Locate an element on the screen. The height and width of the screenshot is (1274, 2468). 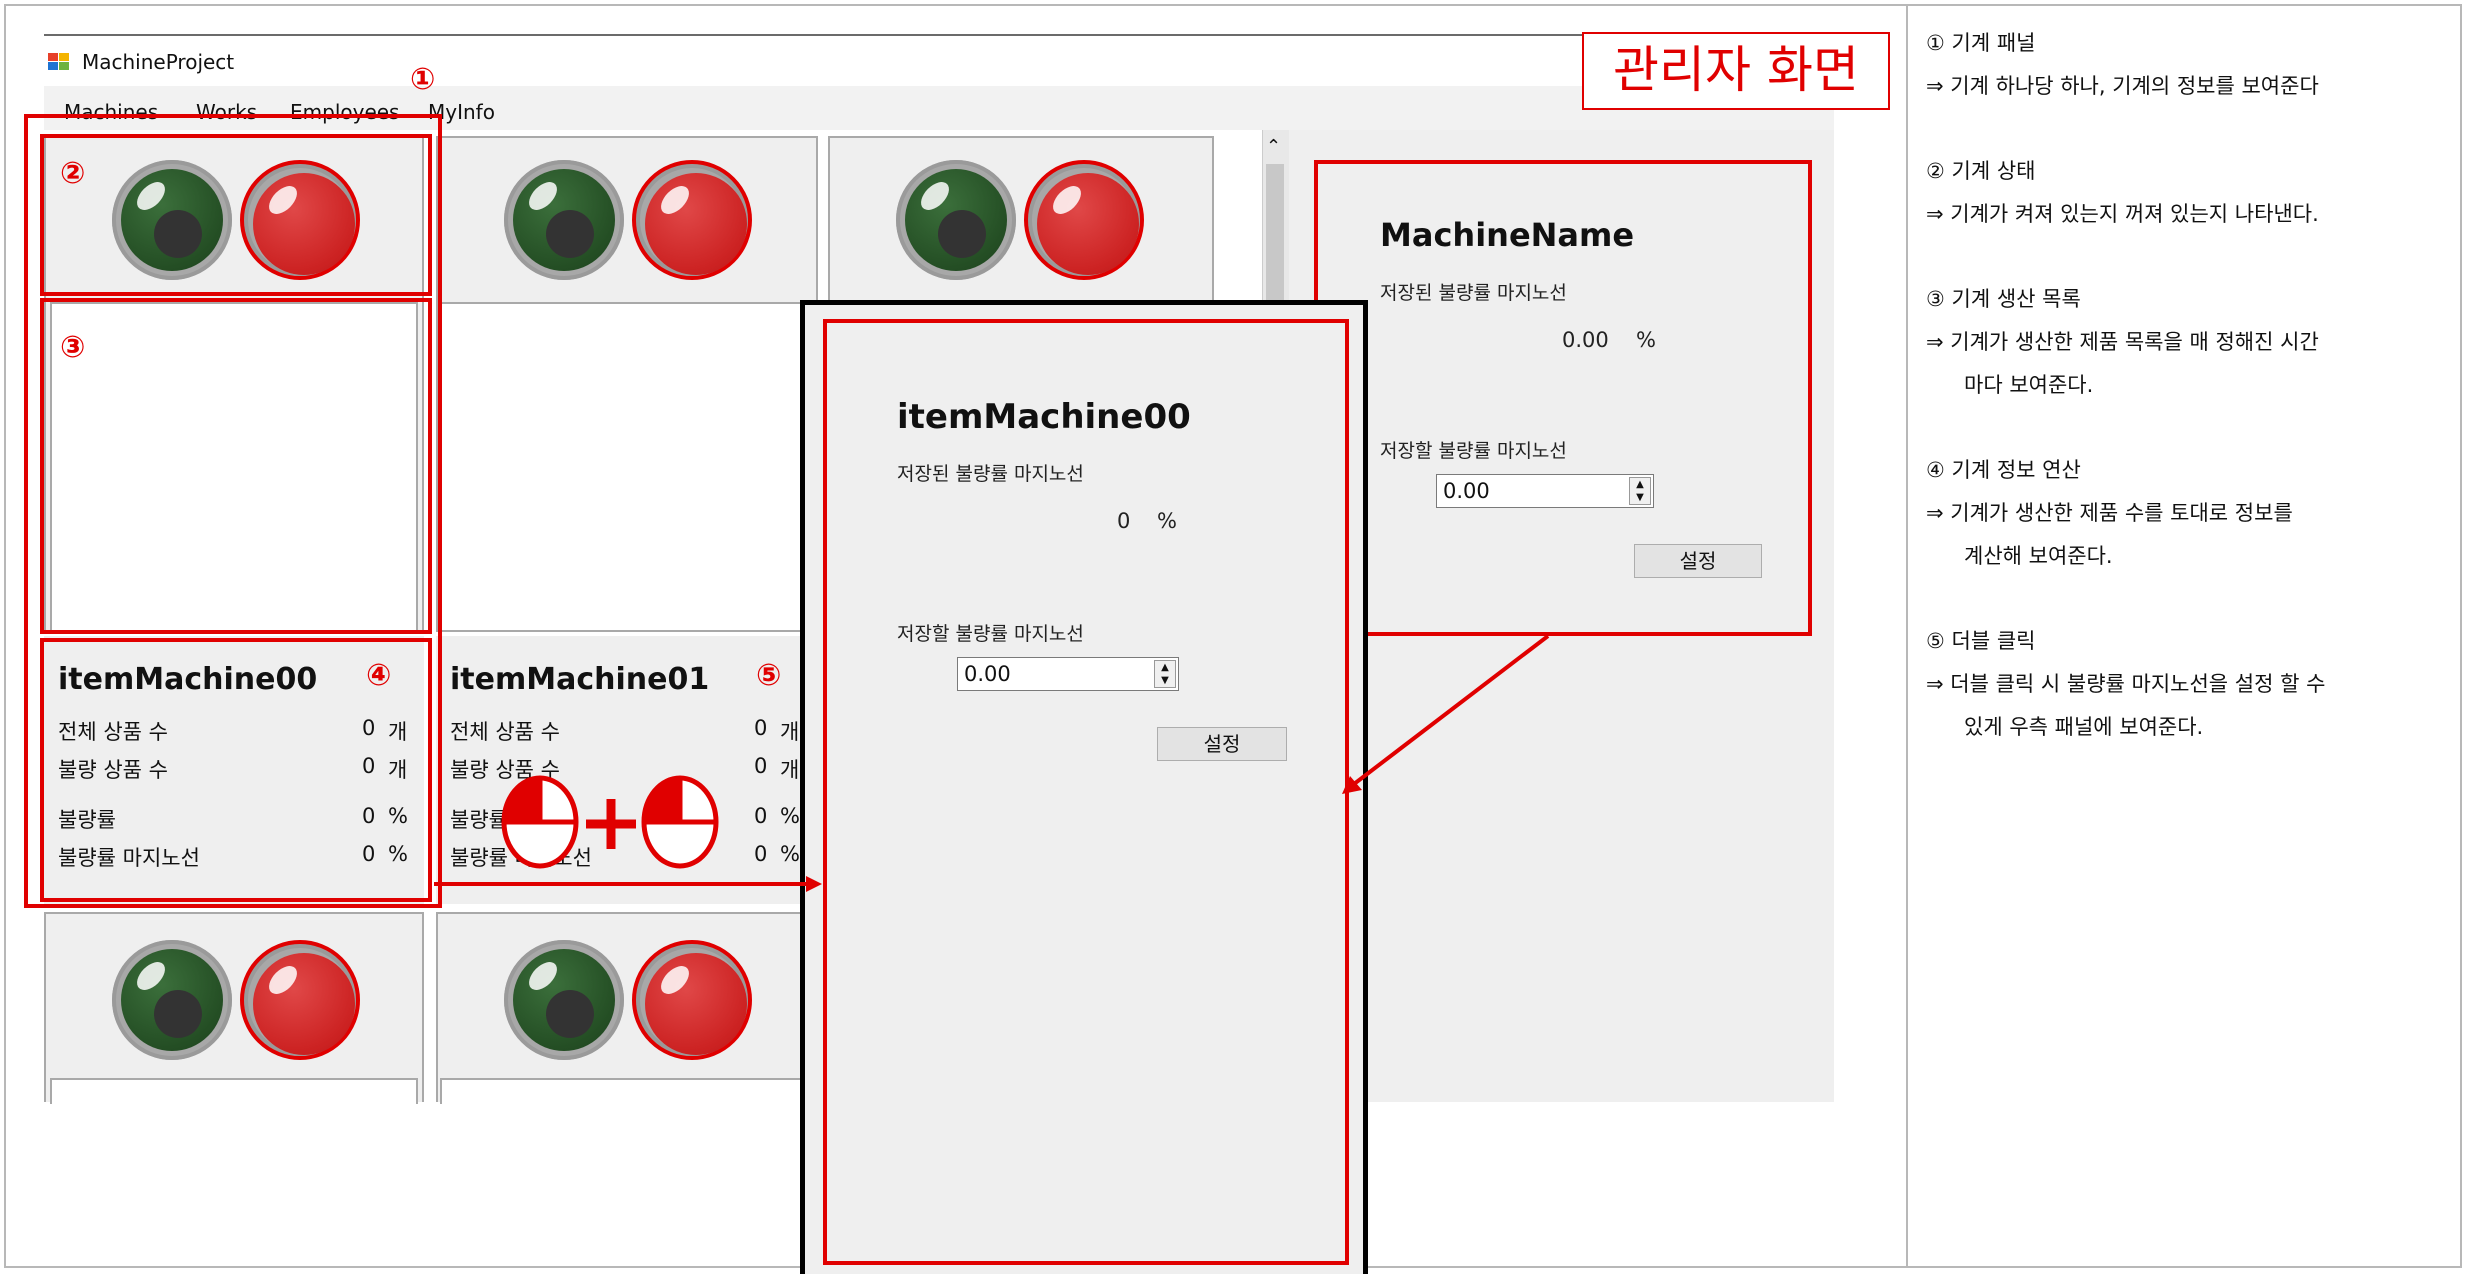
note-line: ⇒ 기계 하나당 하나, 기계의 정보를 보여준다 is located at coordinates (2122, 86).